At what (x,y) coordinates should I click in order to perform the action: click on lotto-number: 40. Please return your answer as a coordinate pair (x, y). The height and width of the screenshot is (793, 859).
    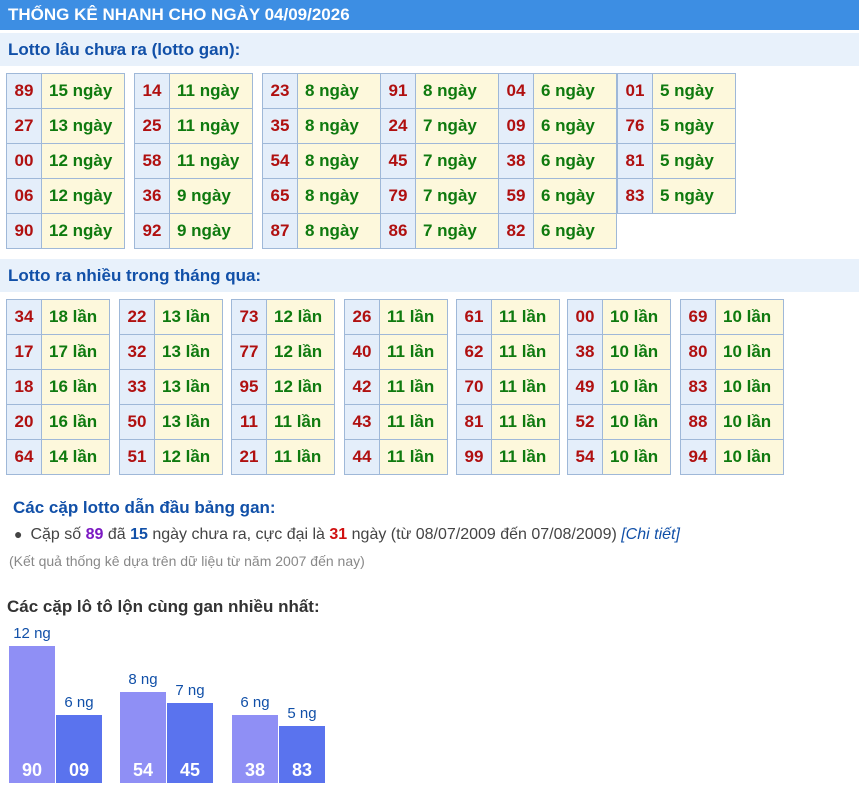
    Looking at the image, I should click on (362, 352).